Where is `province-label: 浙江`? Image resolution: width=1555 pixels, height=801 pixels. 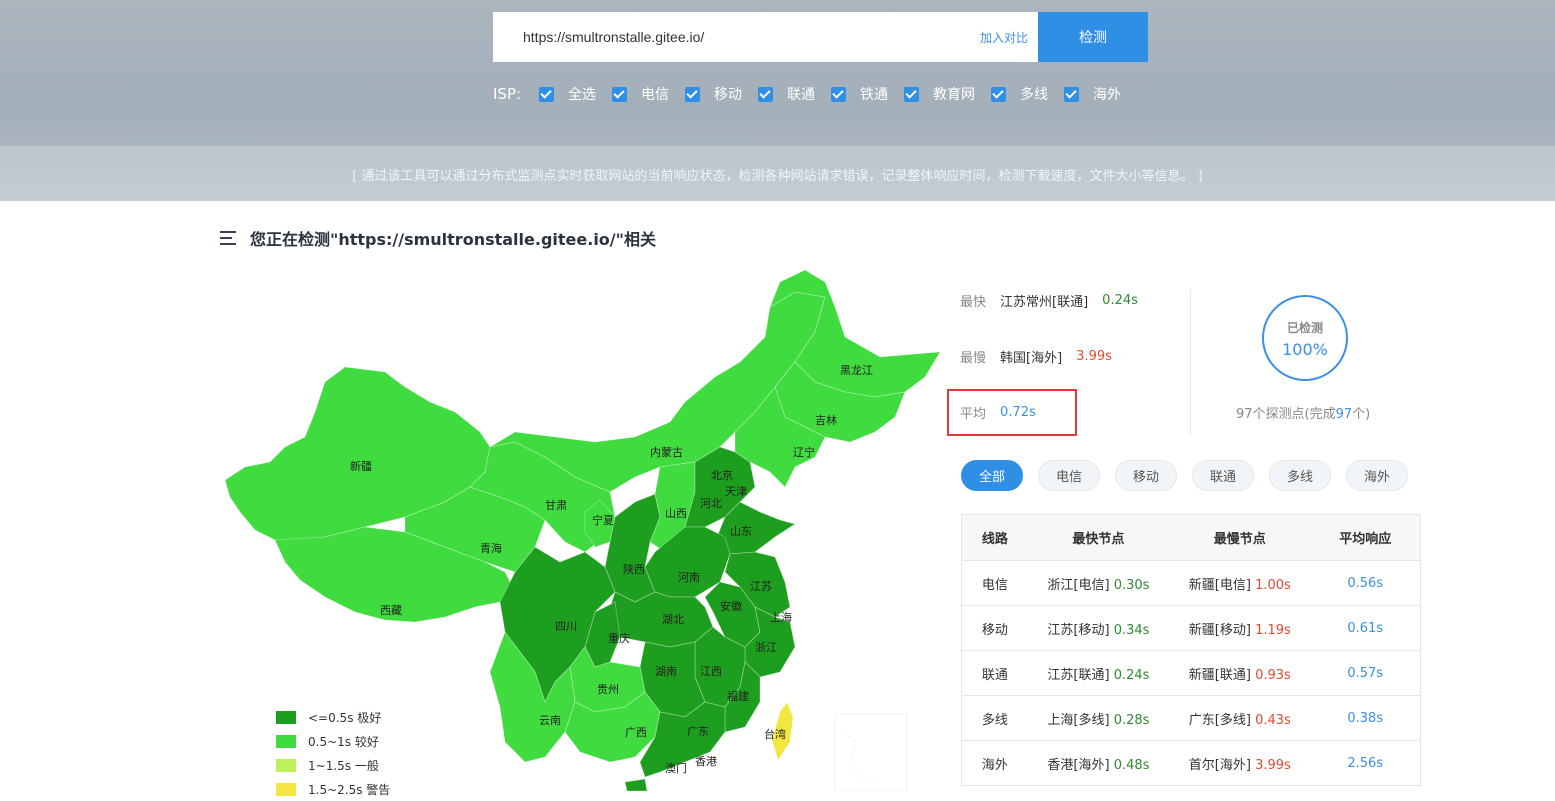
province-label: 浙江 is located at coordinates (766, 647).